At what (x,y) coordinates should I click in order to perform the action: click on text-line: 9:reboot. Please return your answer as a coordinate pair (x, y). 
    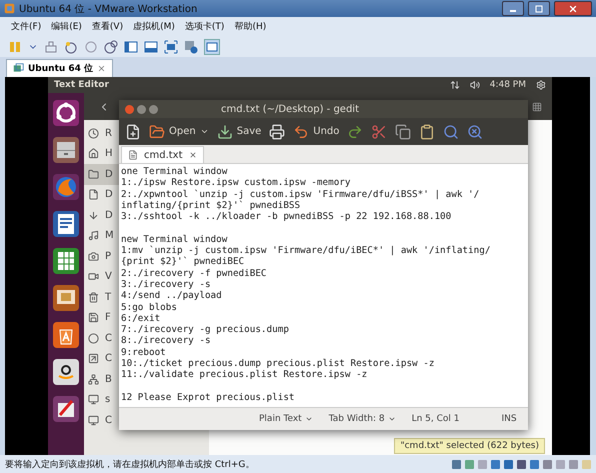
    Looking at the image, I should click on (144, 352).